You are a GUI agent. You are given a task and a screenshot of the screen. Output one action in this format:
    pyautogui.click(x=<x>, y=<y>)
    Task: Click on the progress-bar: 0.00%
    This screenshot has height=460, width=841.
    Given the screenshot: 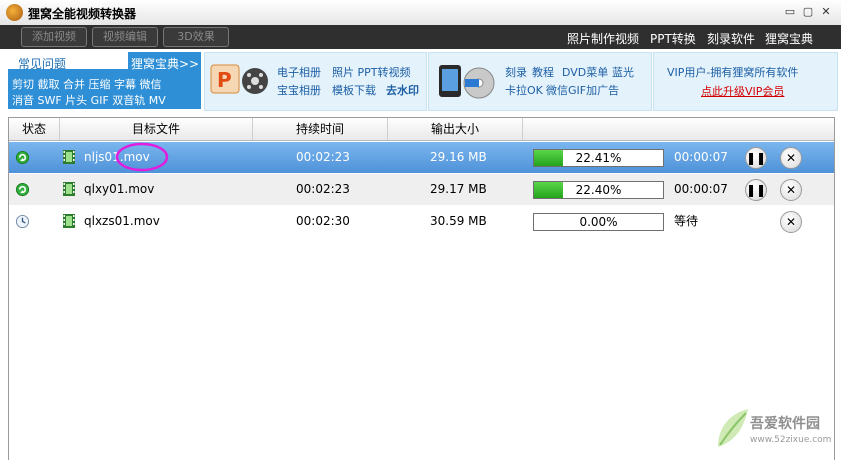 What is the action you would take?
    pyautogui.click(x=598, y=222)
    